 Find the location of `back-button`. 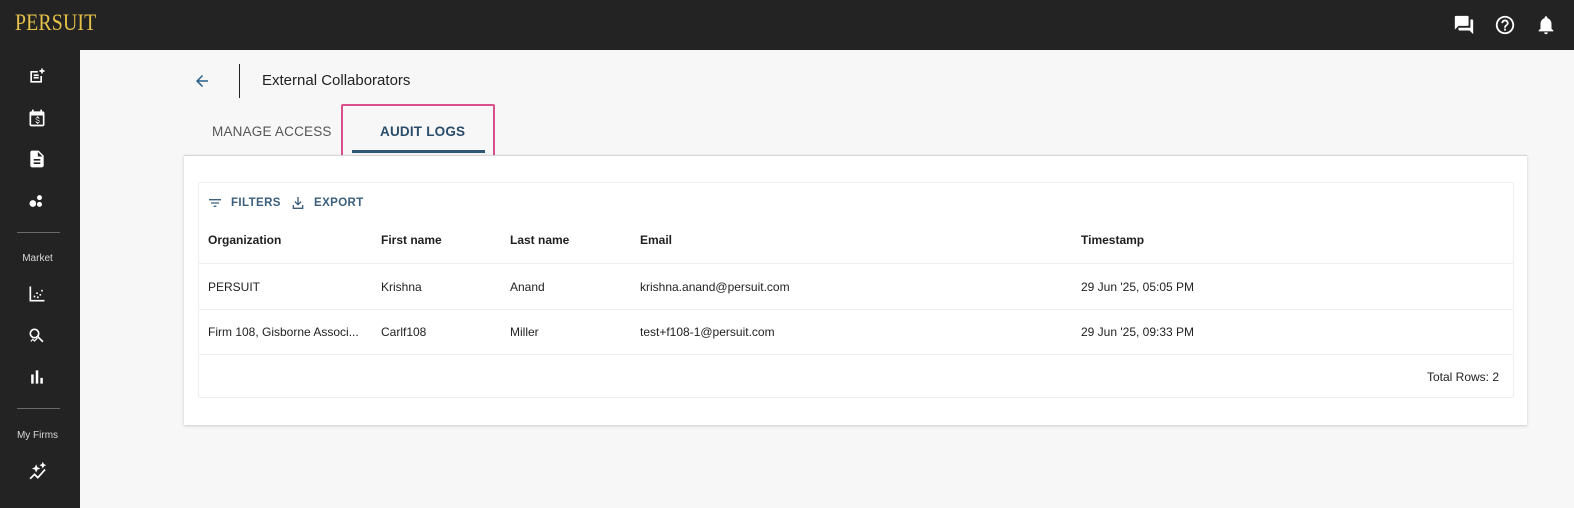

back-button is located at coordinates (202, 81).